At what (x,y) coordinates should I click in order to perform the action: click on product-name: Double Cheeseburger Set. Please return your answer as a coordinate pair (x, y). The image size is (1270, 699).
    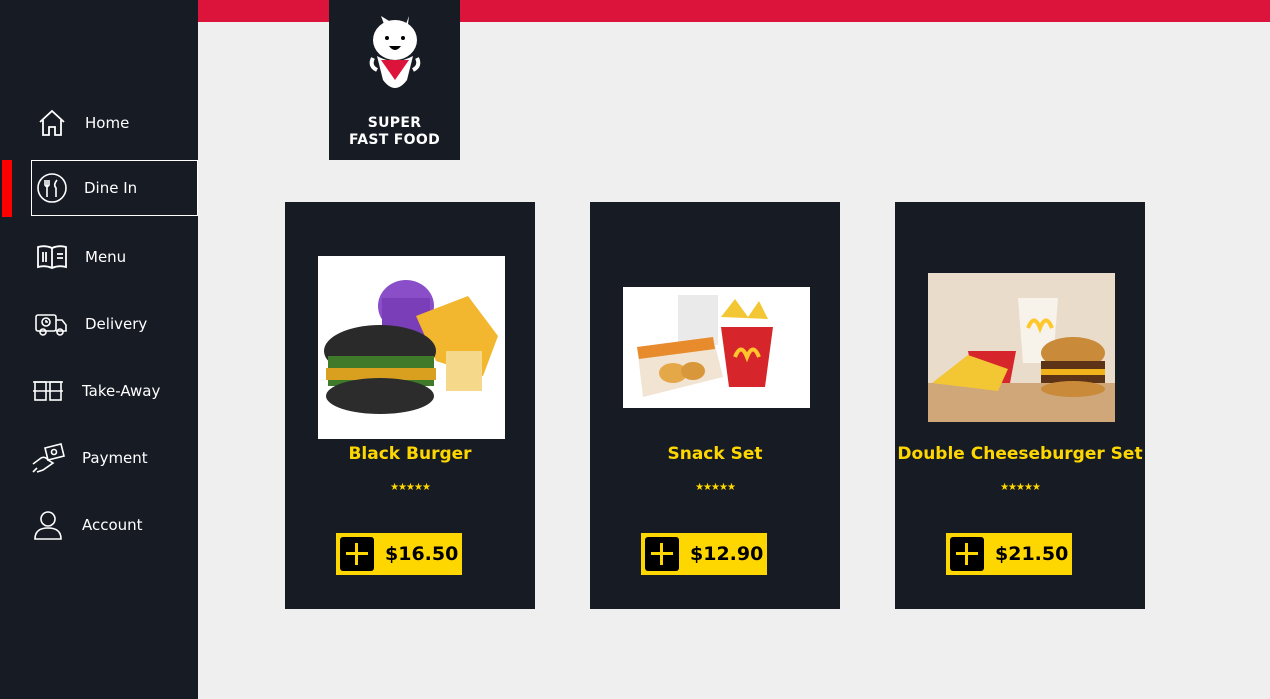
    Looking at the image, I should click on (1020, 454).